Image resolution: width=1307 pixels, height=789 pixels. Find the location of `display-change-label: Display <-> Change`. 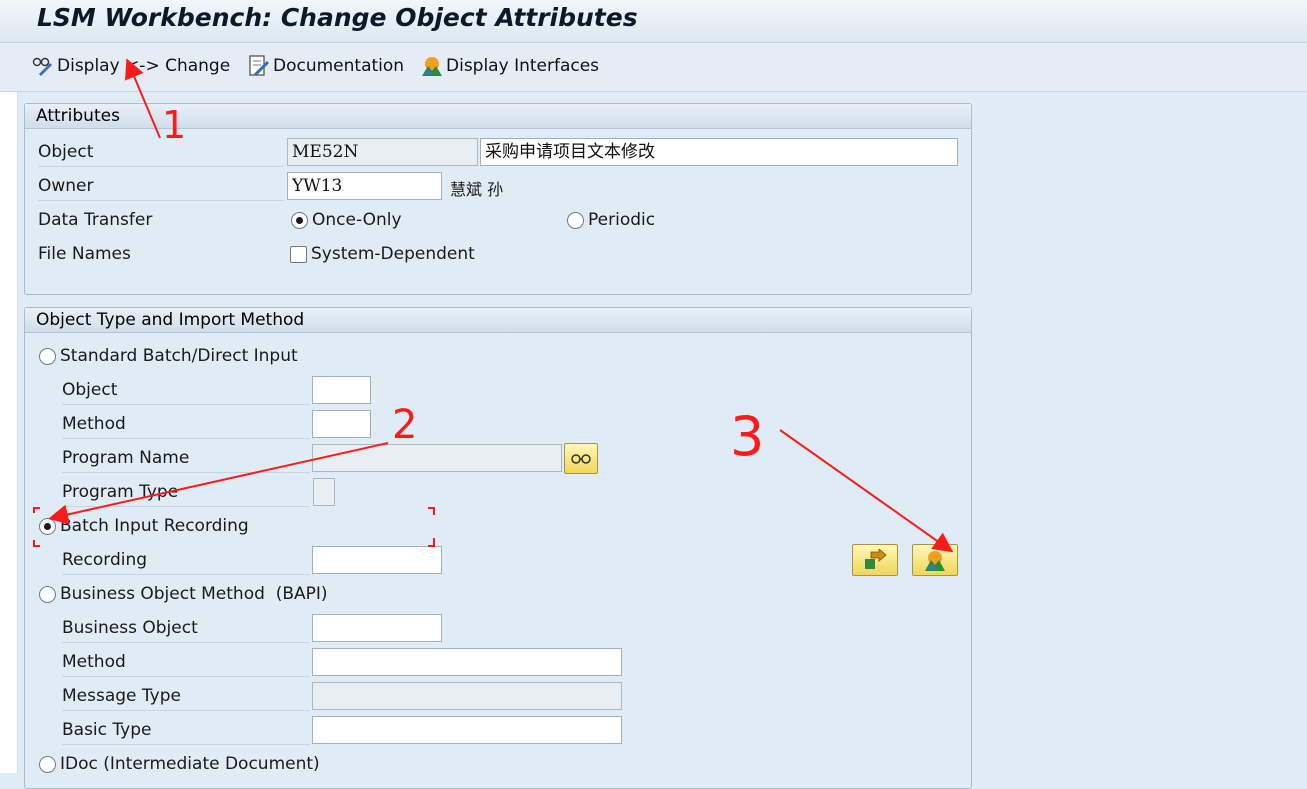

display-change-label: Display <-> Change is located at coordinates (144, 66).